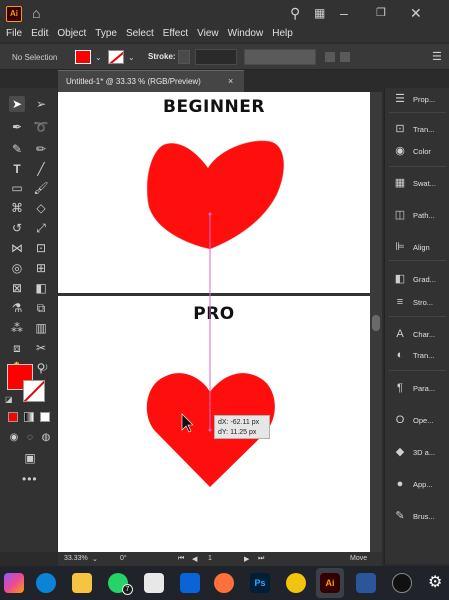 This screenshot has width=449, height=600. I want to click on settings-gear-icon: ⚙, so click(435, 583).